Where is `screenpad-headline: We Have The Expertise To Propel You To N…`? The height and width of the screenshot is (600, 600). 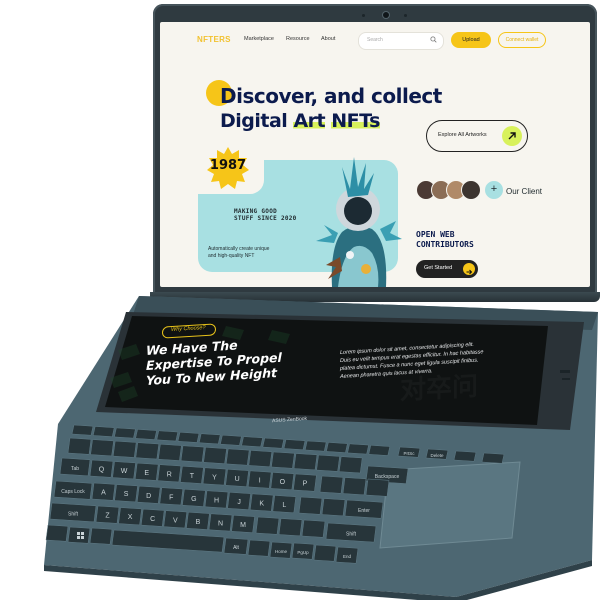 screenpad-headline: We Have The Expertise To Propel You To N… is located at coordinates (214, 362).